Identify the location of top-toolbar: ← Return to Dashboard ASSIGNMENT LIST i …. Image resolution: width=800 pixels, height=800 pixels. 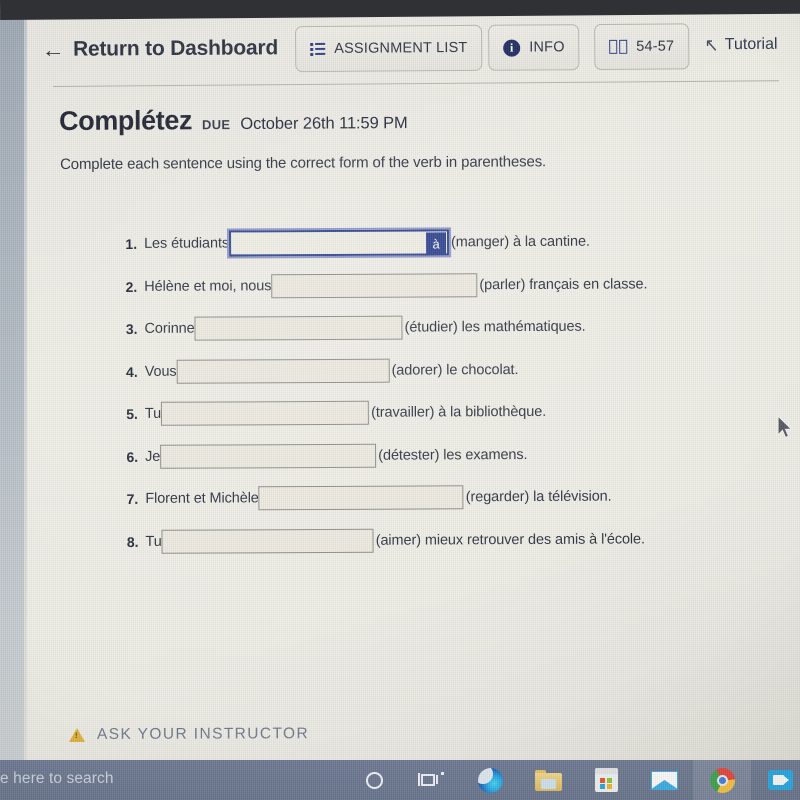
(413, 48).